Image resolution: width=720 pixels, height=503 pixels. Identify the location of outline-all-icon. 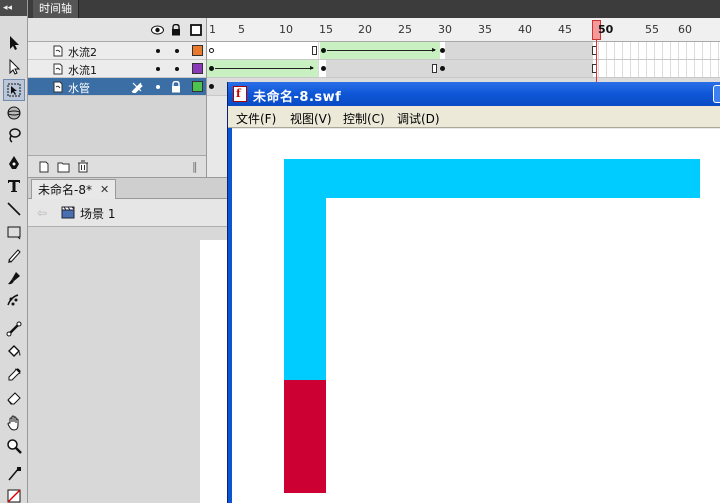
(196, 30).